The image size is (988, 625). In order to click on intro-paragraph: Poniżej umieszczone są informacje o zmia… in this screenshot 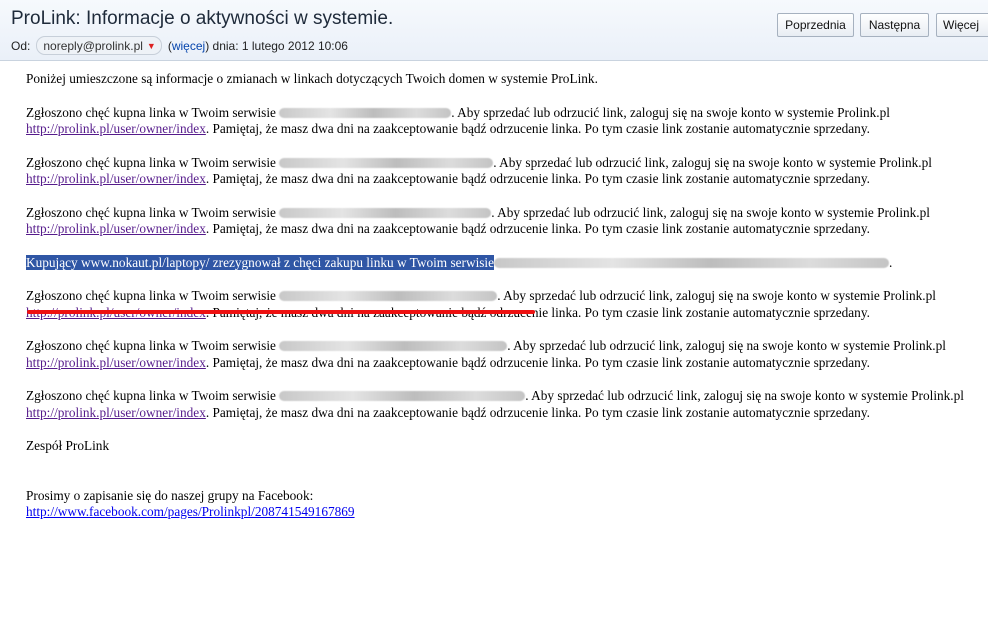, I will do `click(312, 78)`.